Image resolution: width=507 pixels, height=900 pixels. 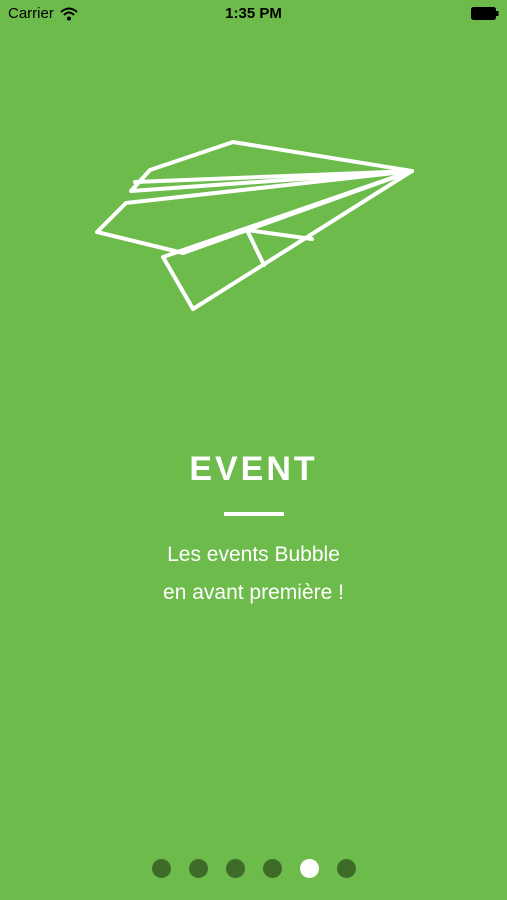 I want to click on subtitle-line-1: Les events Bubble, so click(x=253, y=554).